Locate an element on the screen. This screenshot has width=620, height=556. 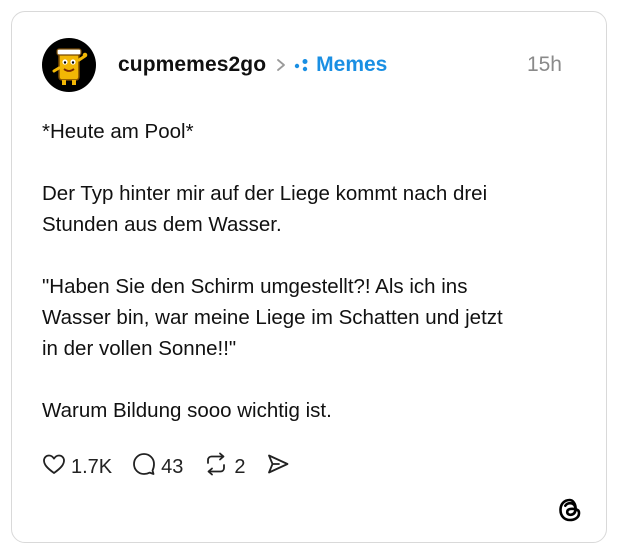
repost-button: 2 is located at coordinates (224, 467).